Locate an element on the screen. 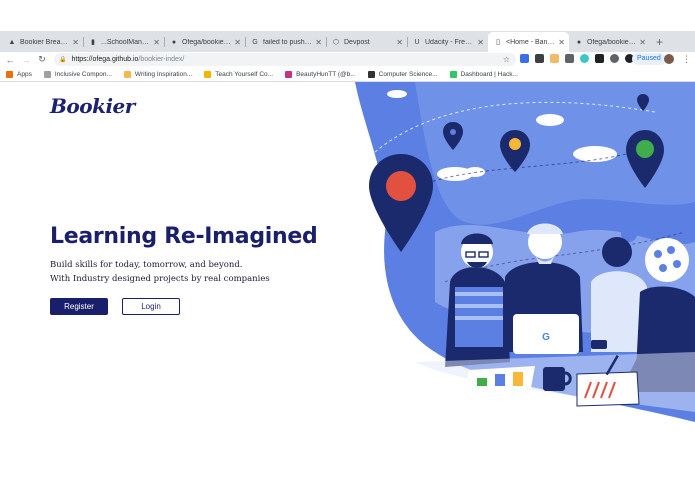 The height and width of the screenshot is (494, 695). browser-tab: ▲ Bookier Breakdow✕ is located at coordinates (42, 42).